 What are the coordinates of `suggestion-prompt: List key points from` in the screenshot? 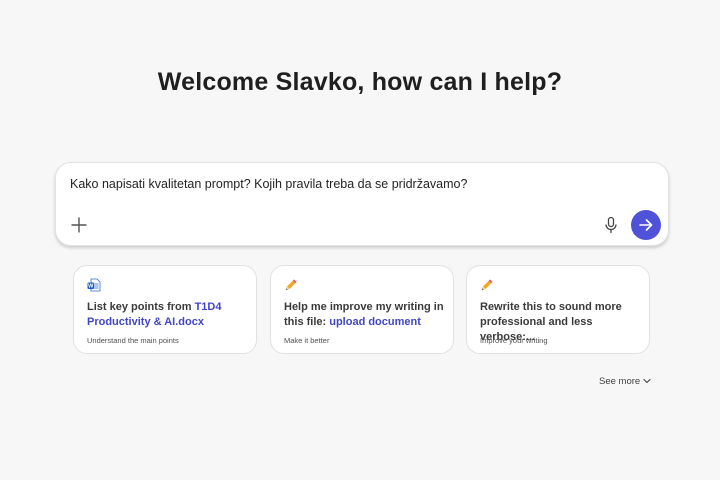 It's located at (141, 307).